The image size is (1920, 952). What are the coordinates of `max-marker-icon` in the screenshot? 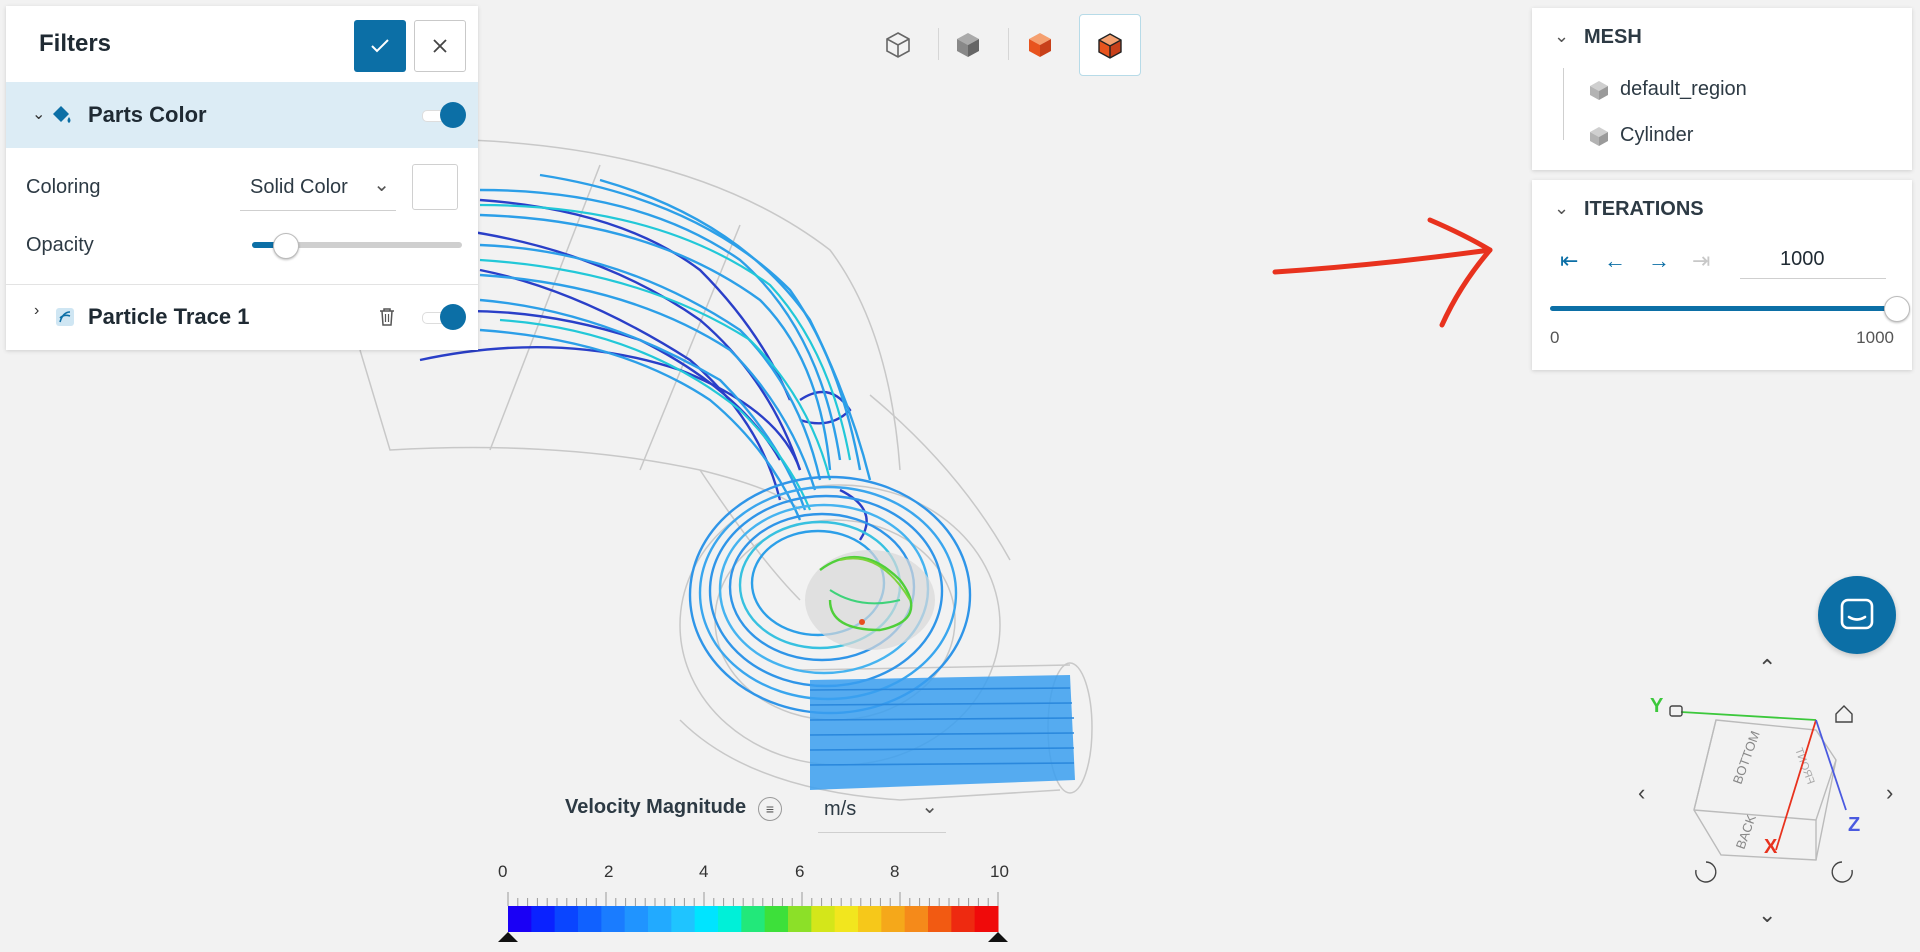 It's located at (998, 937).